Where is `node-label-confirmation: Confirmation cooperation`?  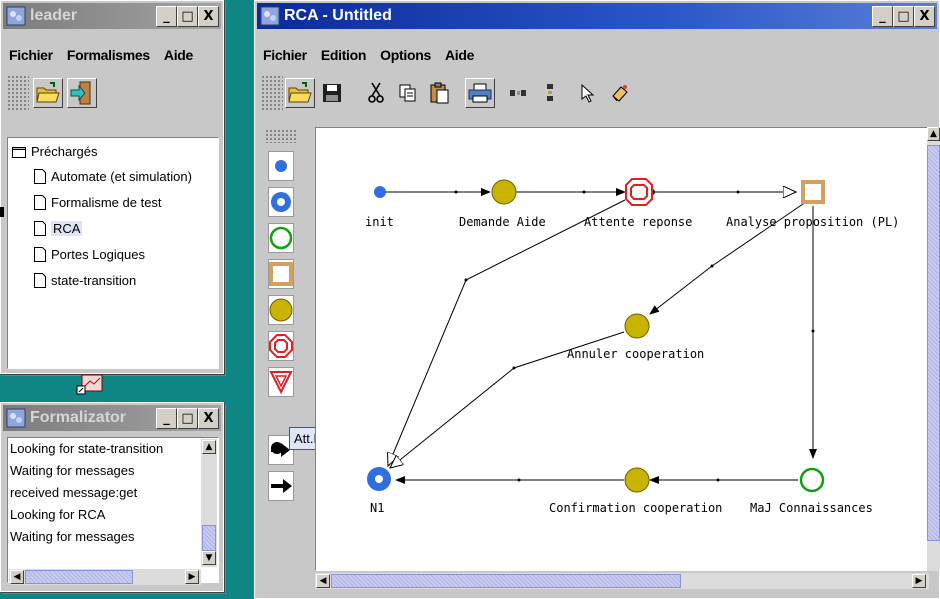 node-label-confirmation: Confirmation cooperation is located at coordinates (635, 508).